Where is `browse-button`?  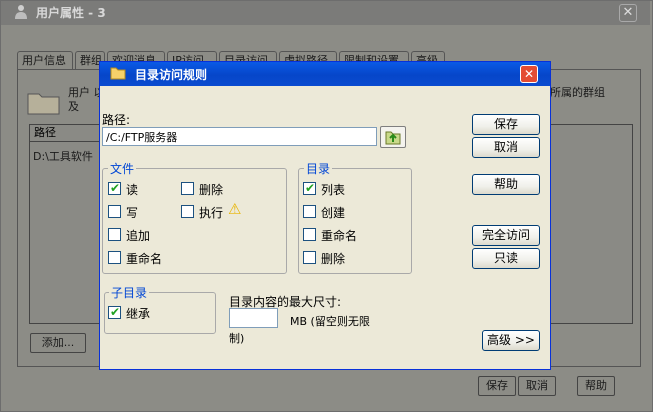
browse-button is located at coordinates (393, 137).